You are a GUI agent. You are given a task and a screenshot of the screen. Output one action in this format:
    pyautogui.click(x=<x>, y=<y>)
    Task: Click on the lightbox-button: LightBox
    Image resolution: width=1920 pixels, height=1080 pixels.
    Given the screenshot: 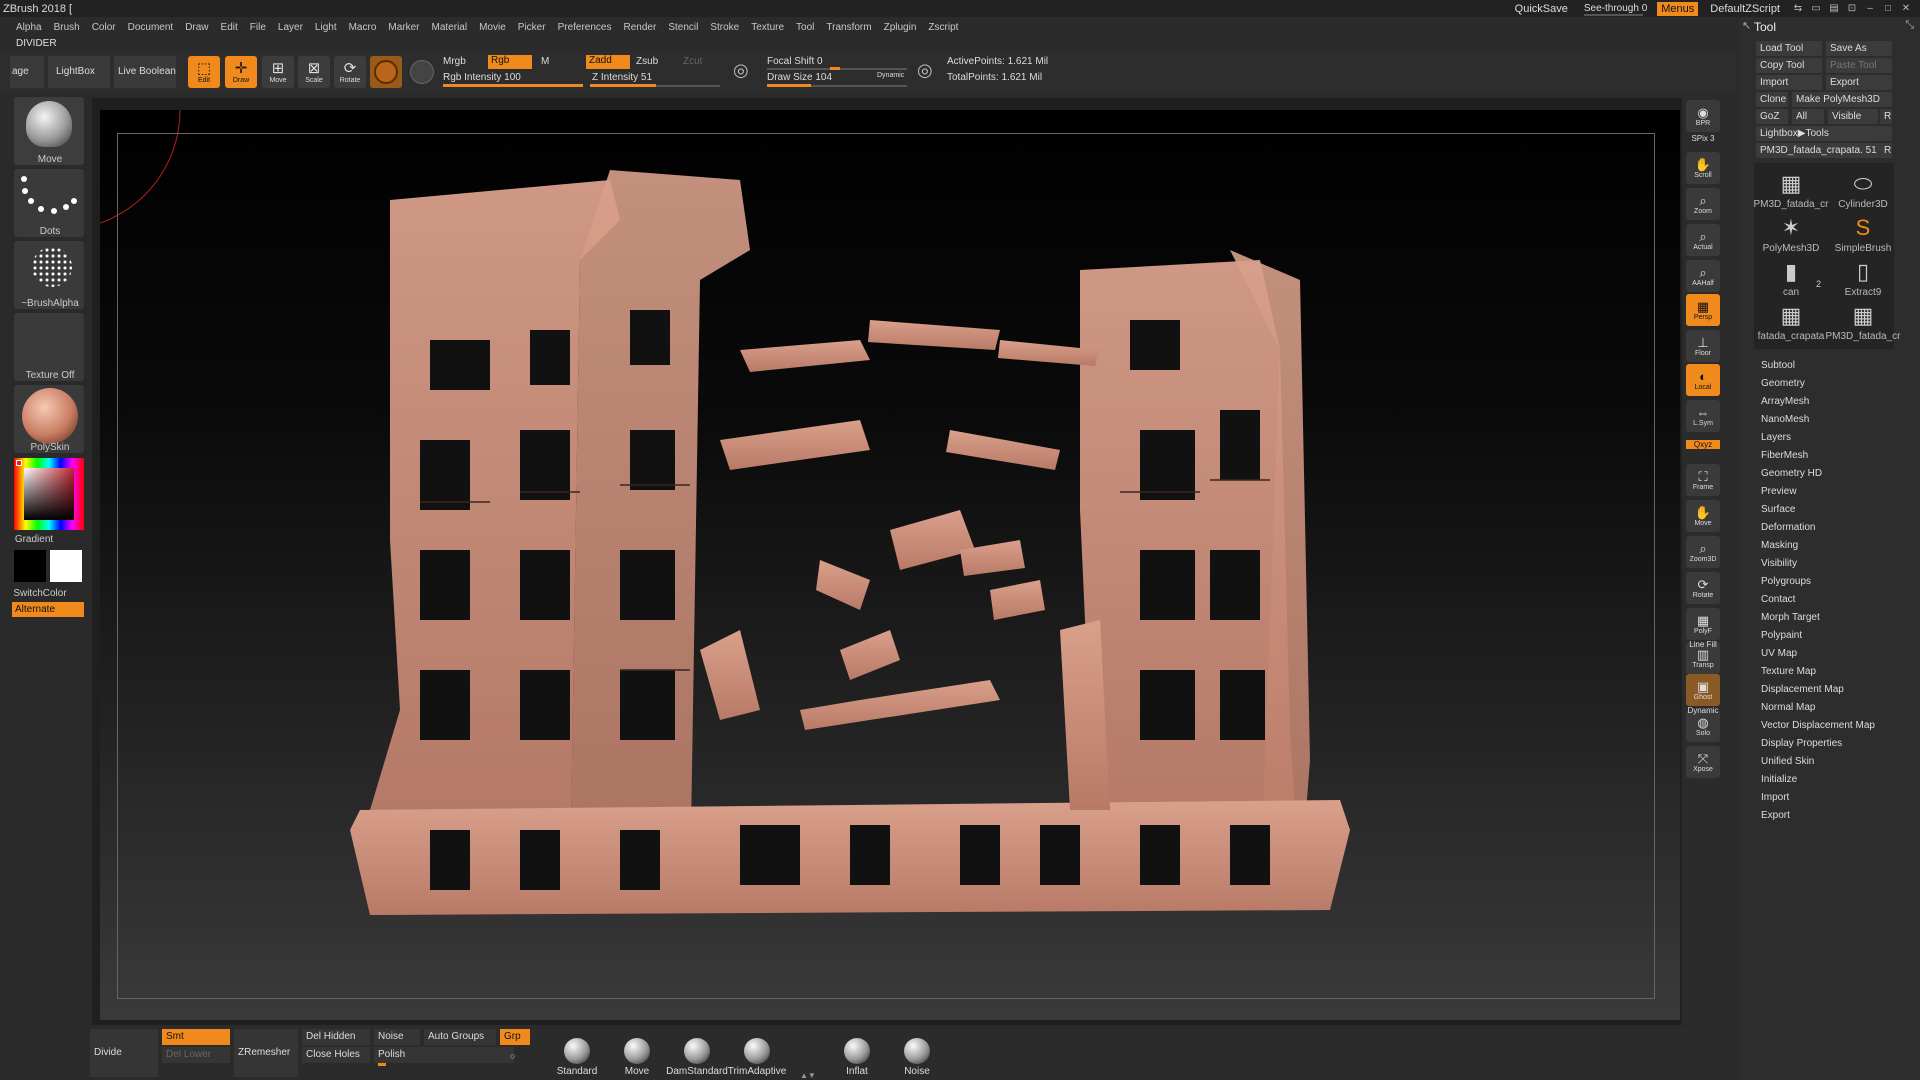 What is the action you would take?
    pyautogui.click(x=75, y=71)
    